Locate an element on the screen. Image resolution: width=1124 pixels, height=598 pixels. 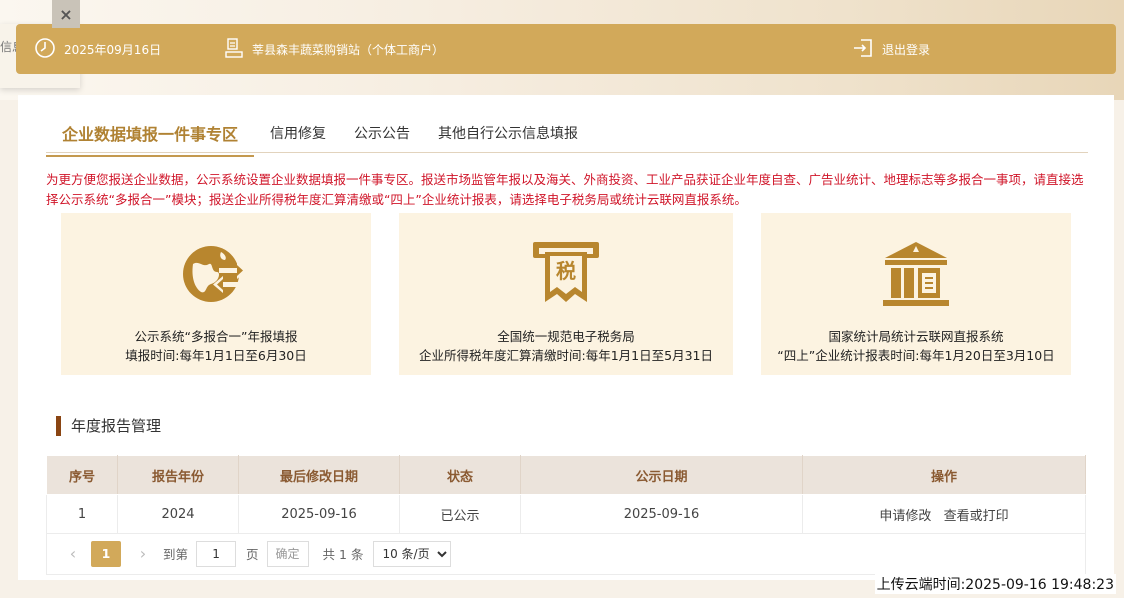
logout-label: 退出登录 is located at coordinates (906, 50).